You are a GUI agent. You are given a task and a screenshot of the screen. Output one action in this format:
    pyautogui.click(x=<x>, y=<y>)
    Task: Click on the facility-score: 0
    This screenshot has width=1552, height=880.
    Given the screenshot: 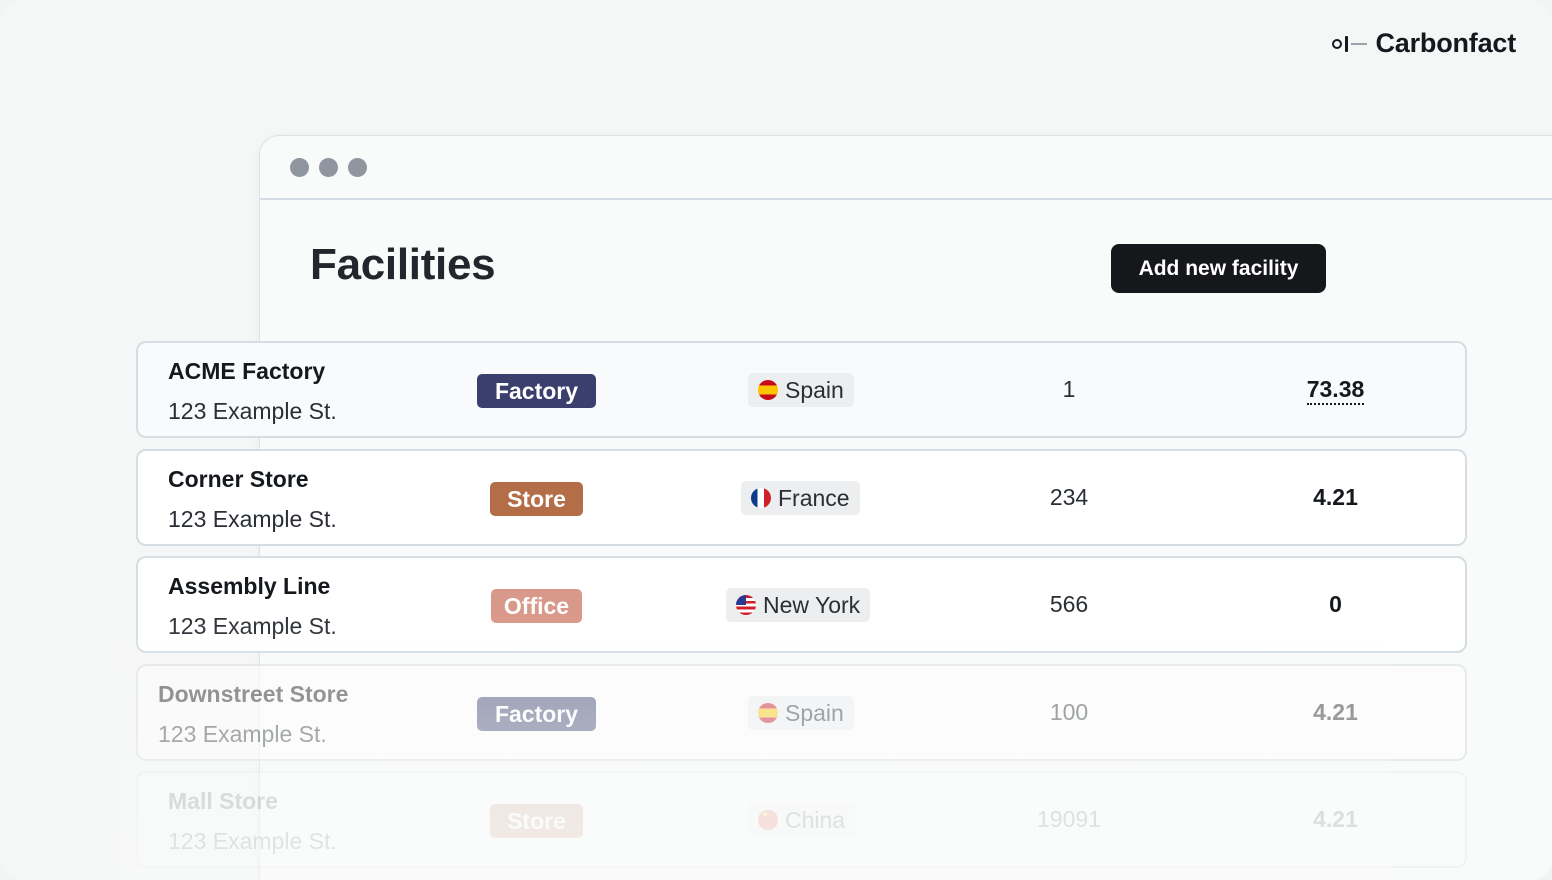 What is the action you would take?
    pyautogui.click(x=1335, y=604)
    